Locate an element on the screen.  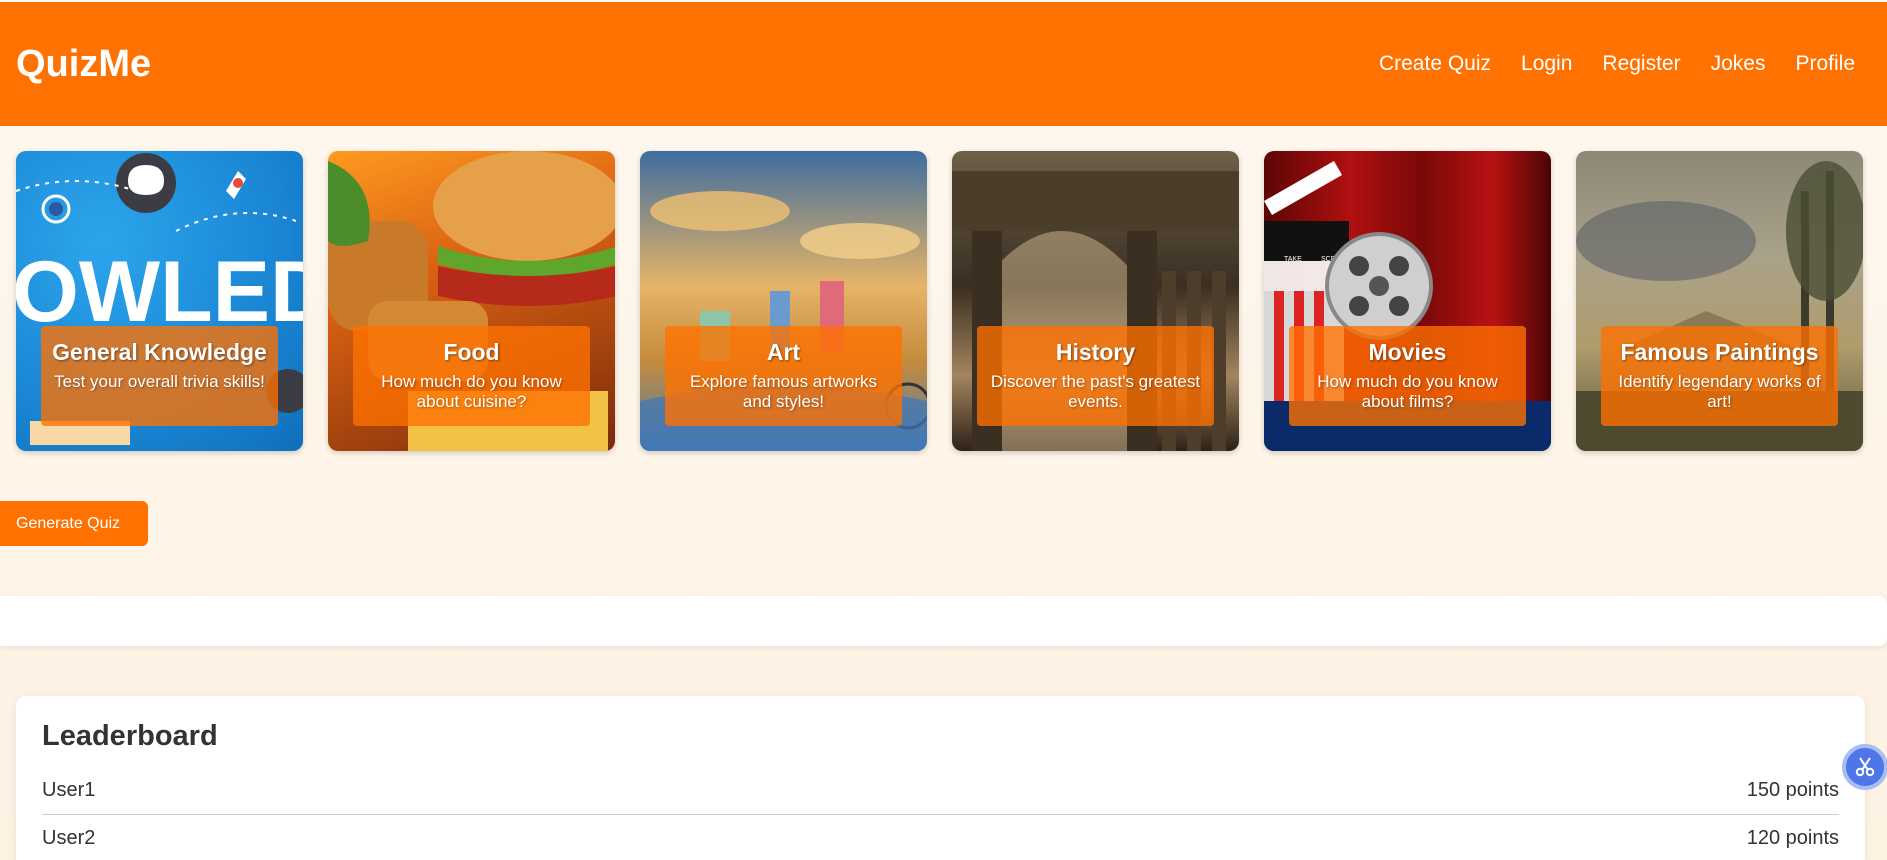
card-title: Art is located at coordinates (783, 352).